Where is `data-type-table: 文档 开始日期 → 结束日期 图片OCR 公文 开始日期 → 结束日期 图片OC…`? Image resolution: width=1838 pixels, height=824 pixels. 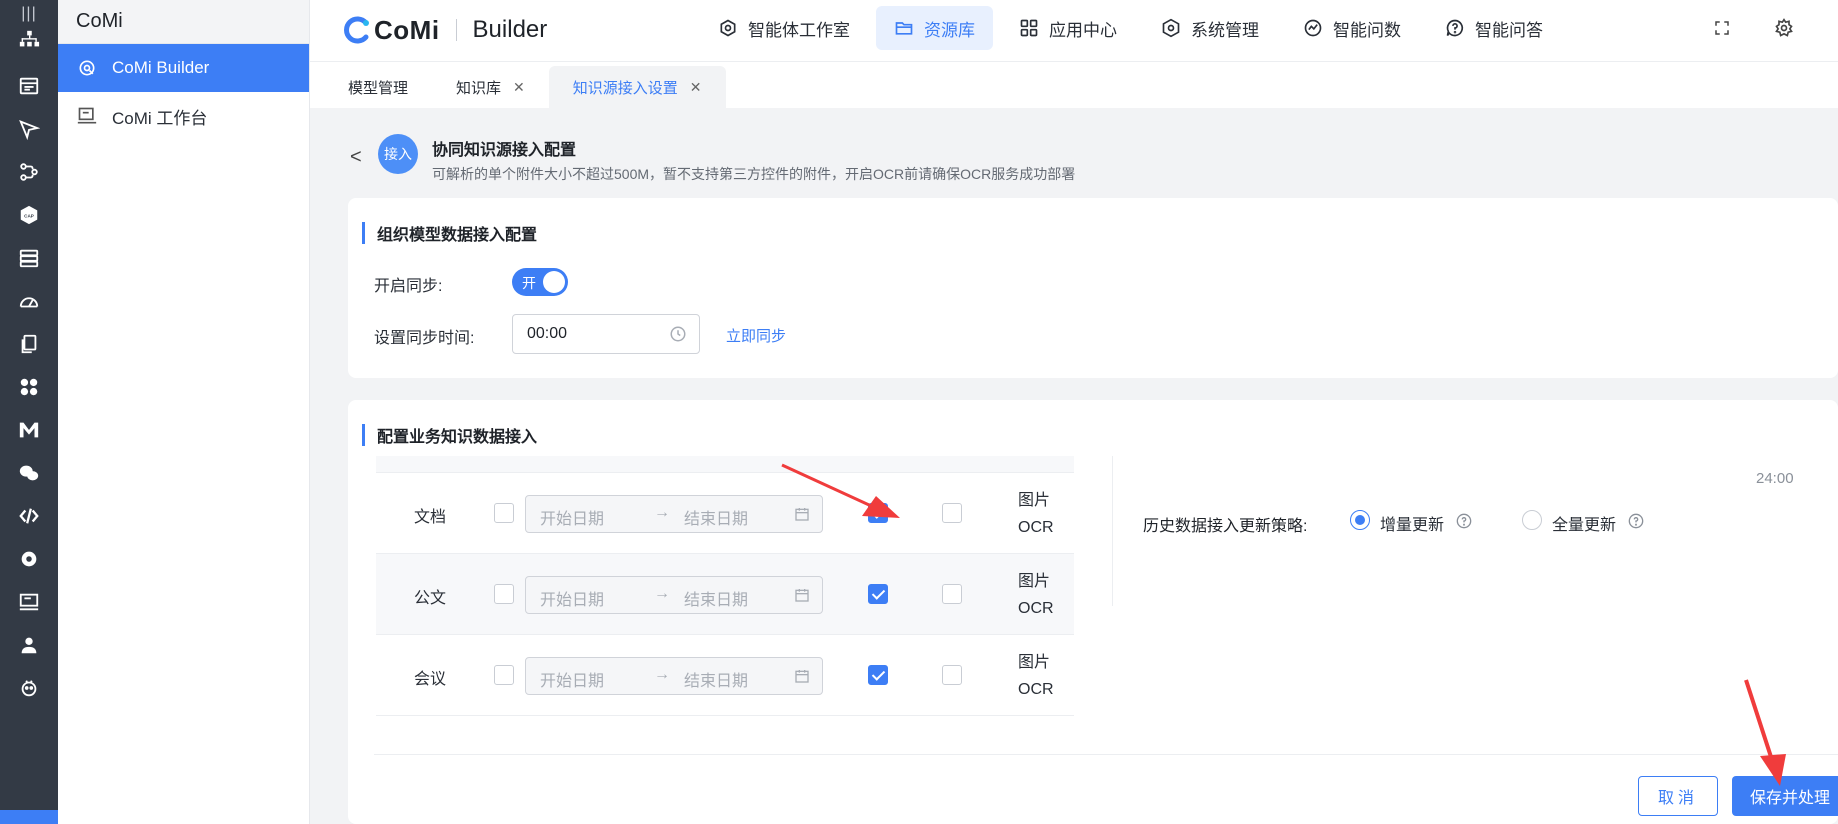
data-type-table: 文档 开始日期 → 结束日期 图片OCR 公文 开始日期 → 结束日期 图片OC… is located at coordinates (725, 596).